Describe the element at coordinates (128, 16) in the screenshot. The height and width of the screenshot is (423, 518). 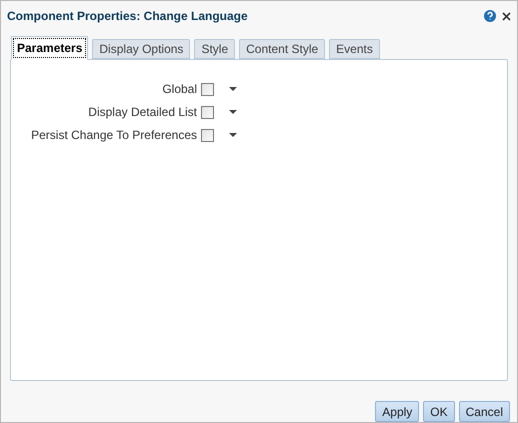
I see `dialog-title: Component Properties: Change Language` at that location.